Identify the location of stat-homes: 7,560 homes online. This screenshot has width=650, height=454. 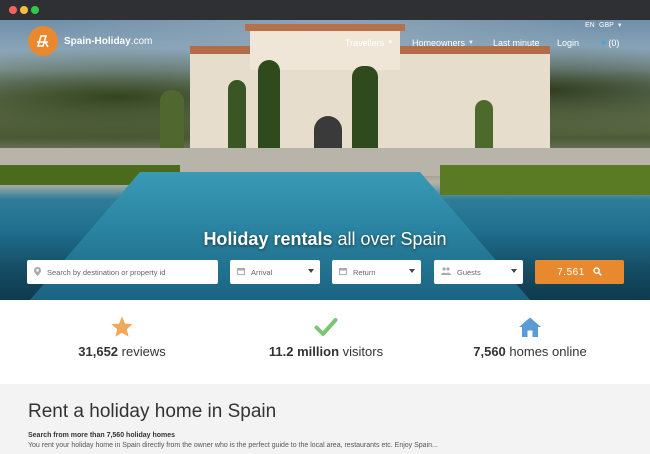
(530, 336).